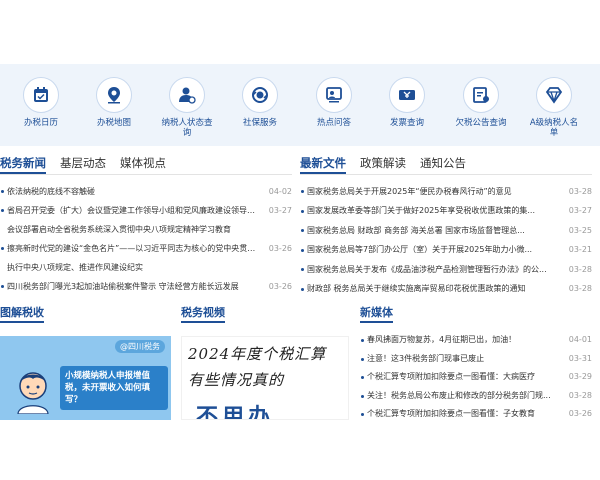  What do you see at coordinates (187, 107) in the screenshot?
I see `service-taxpayer-status: 纳税人状态查询` at bounding box center [187, 107].